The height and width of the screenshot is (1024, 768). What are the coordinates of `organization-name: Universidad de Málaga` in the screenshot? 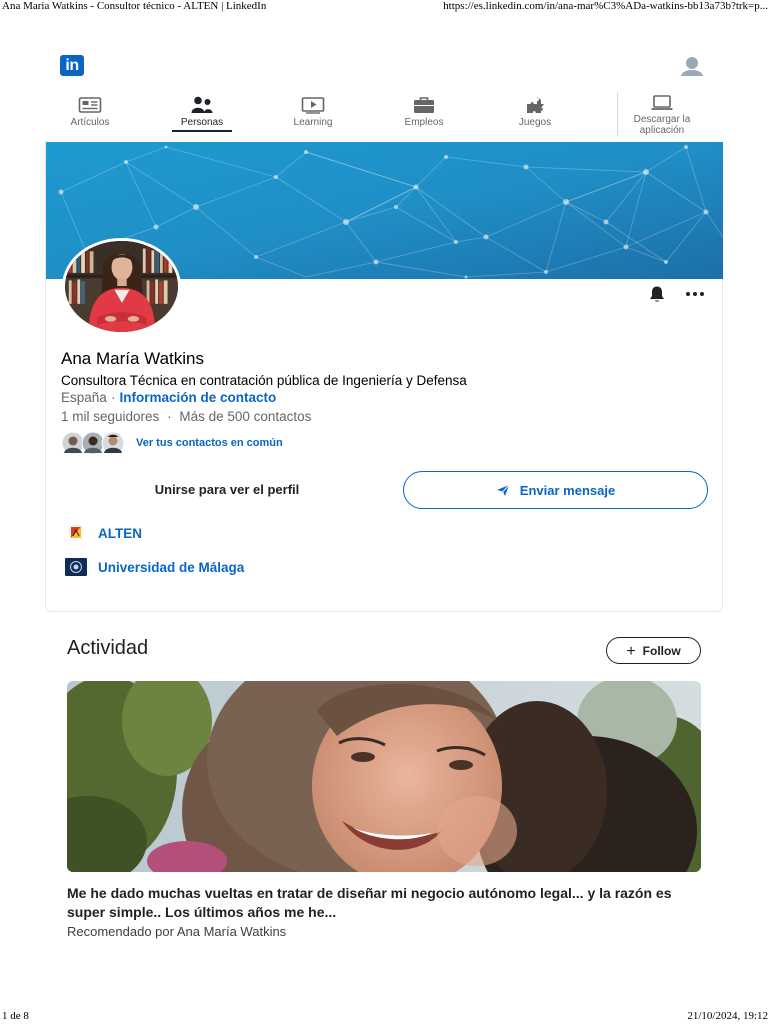 It's located at (171, 567).